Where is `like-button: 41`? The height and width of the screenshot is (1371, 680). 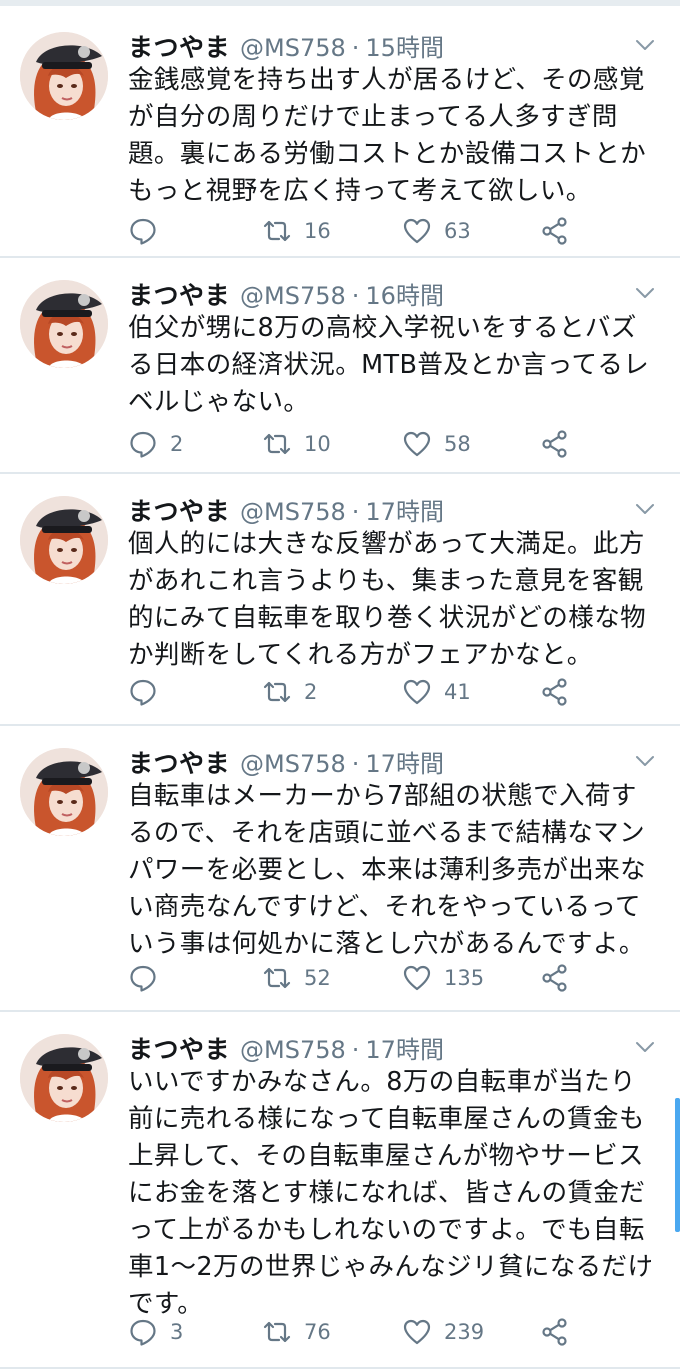 like-button: 41 is located at coordinates (436, 692).